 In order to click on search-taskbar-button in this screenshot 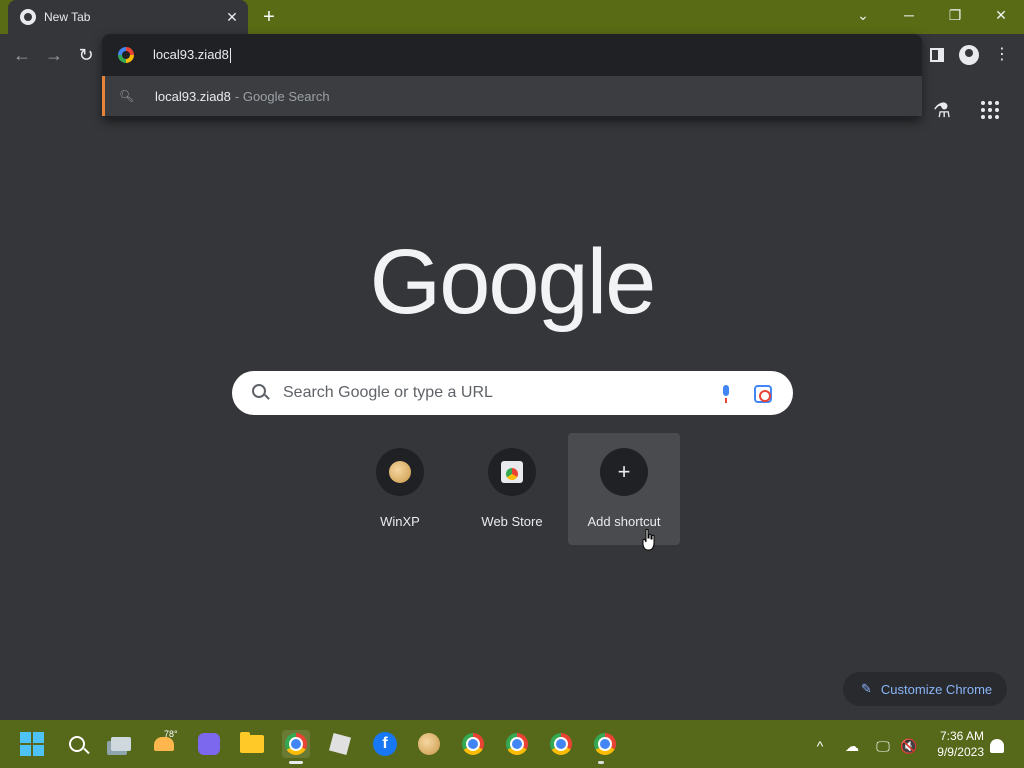, I will do `click(77, 744)`.